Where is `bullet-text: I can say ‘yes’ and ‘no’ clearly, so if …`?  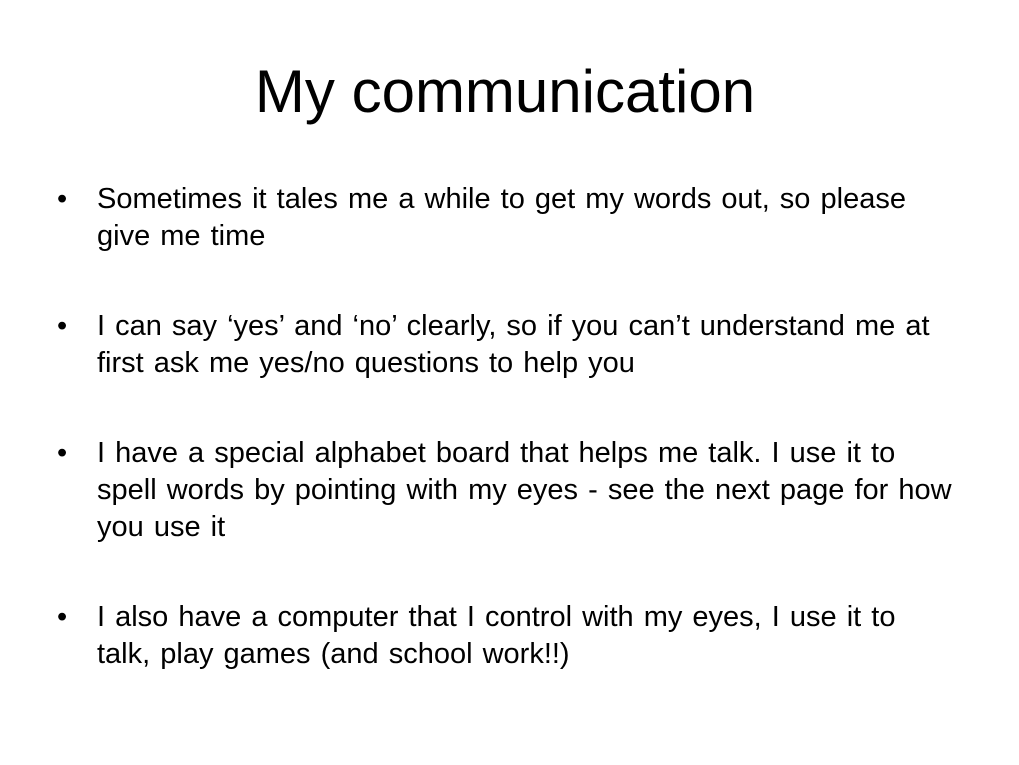
bullet-text: I can say ‘yes’ and ‘no’ clearly, so if … is located at coordinates (513, 344).